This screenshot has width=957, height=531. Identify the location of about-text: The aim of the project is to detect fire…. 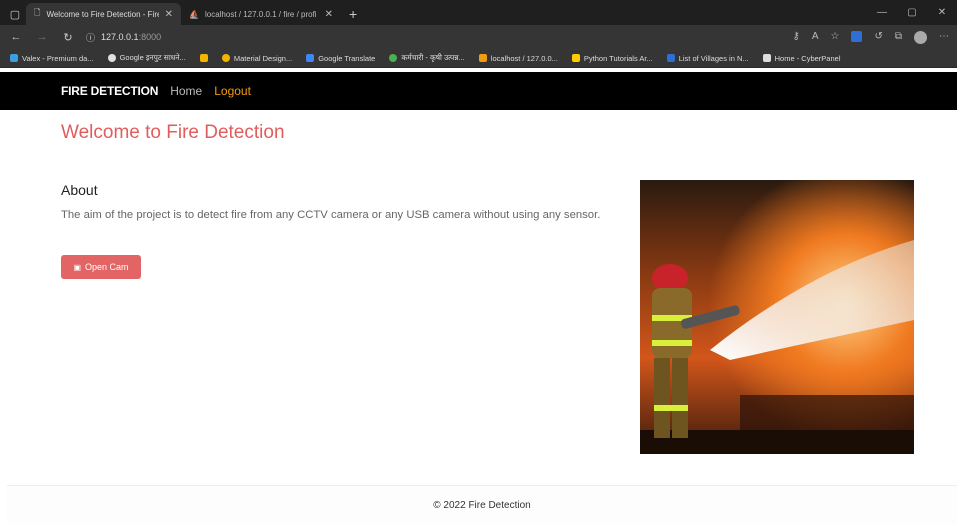
(331, 215).